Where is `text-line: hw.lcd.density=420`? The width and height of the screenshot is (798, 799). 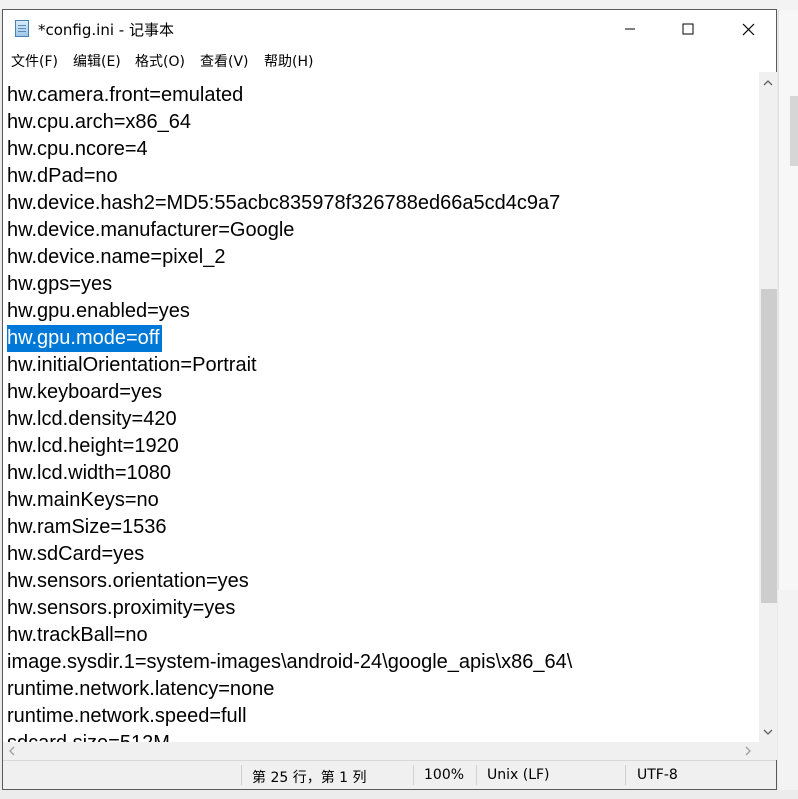 text-line: hw.lcd.density=420 is located at coordinates (92, 419).